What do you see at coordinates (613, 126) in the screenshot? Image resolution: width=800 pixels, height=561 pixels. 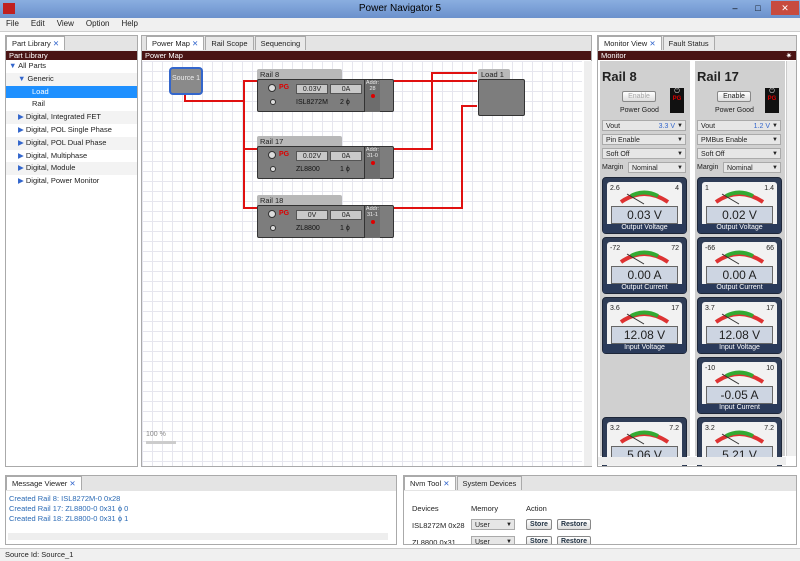 I see `vout-label: Vout` at bounding box center [613, 126].